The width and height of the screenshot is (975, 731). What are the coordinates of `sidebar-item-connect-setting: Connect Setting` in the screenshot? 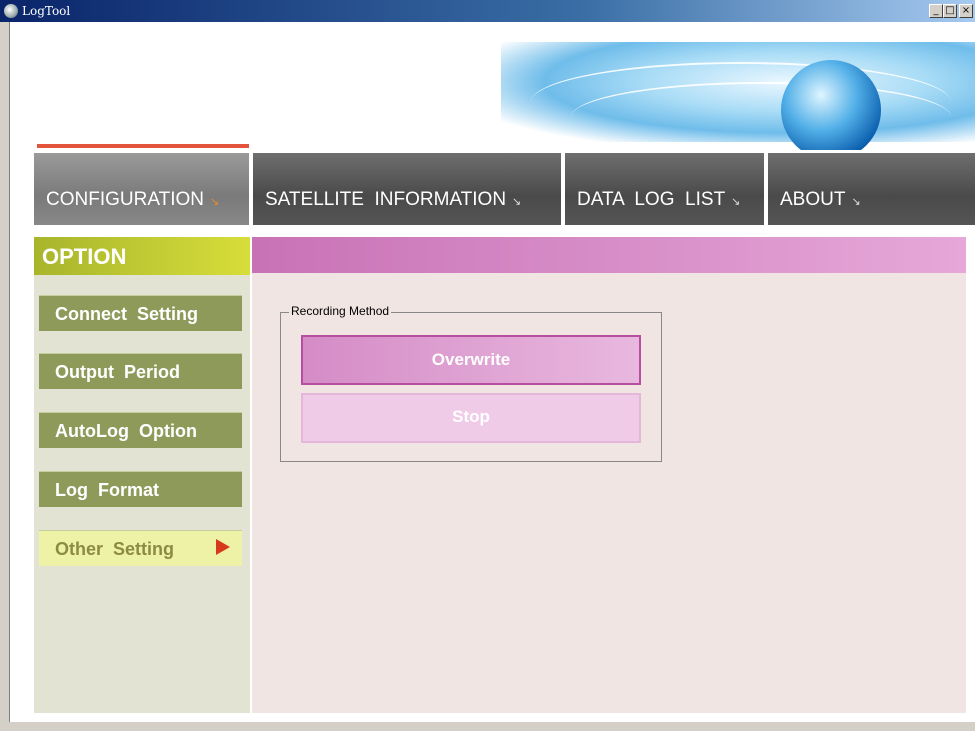 It's located at (140, 313).